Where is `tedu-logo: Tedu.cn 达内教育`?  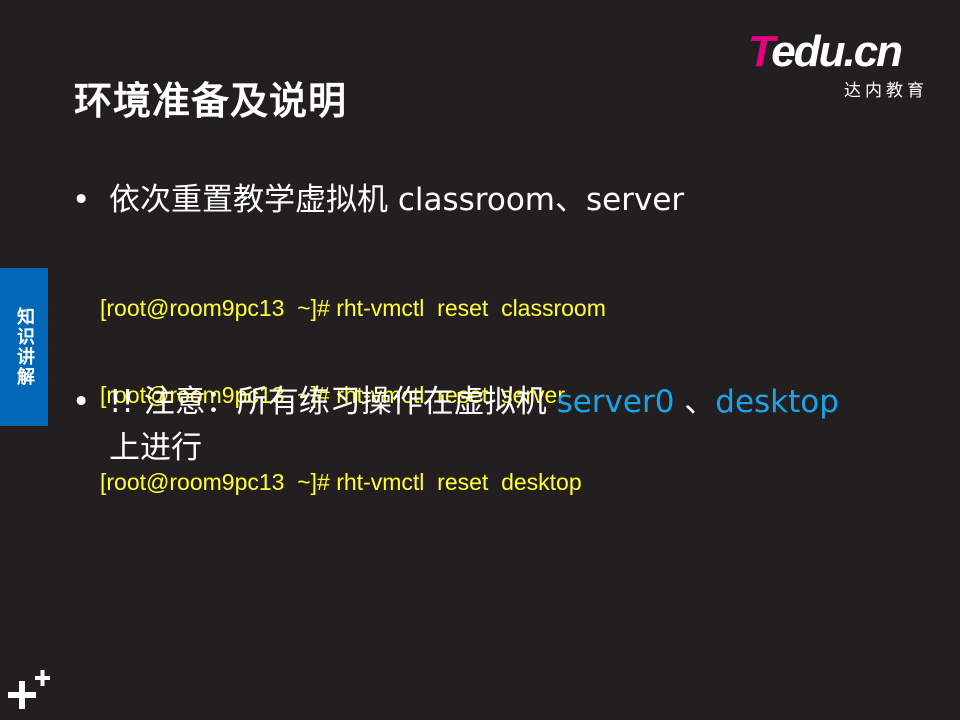
tedu-logo: Tedu.cn 达内教育 is located at coordinates (838, 64).